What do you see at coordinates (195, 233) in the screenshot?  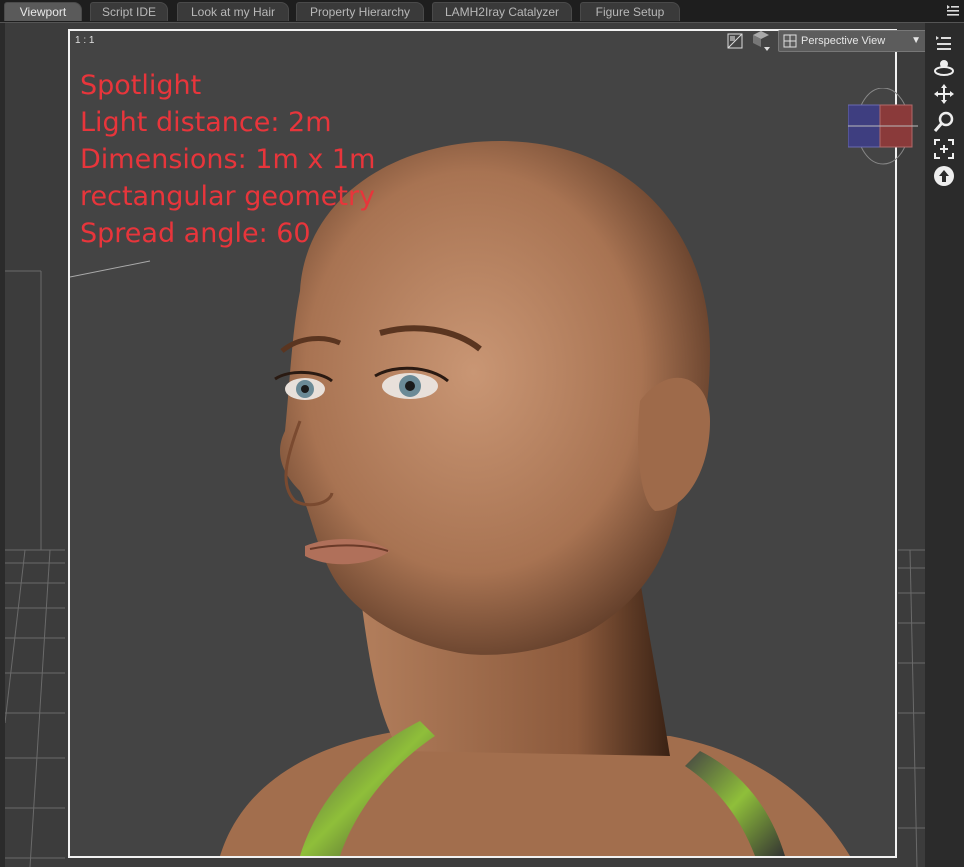 I see `overlay-line-spread: Spread angle: 60` at bounding box center [195, 233].